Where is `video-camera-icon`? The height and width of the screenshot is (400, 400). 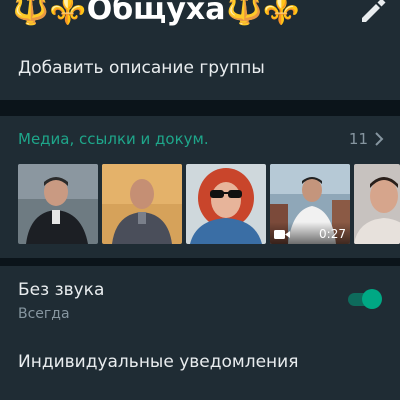
video-camera-icon is located at coordinates (282, 234).